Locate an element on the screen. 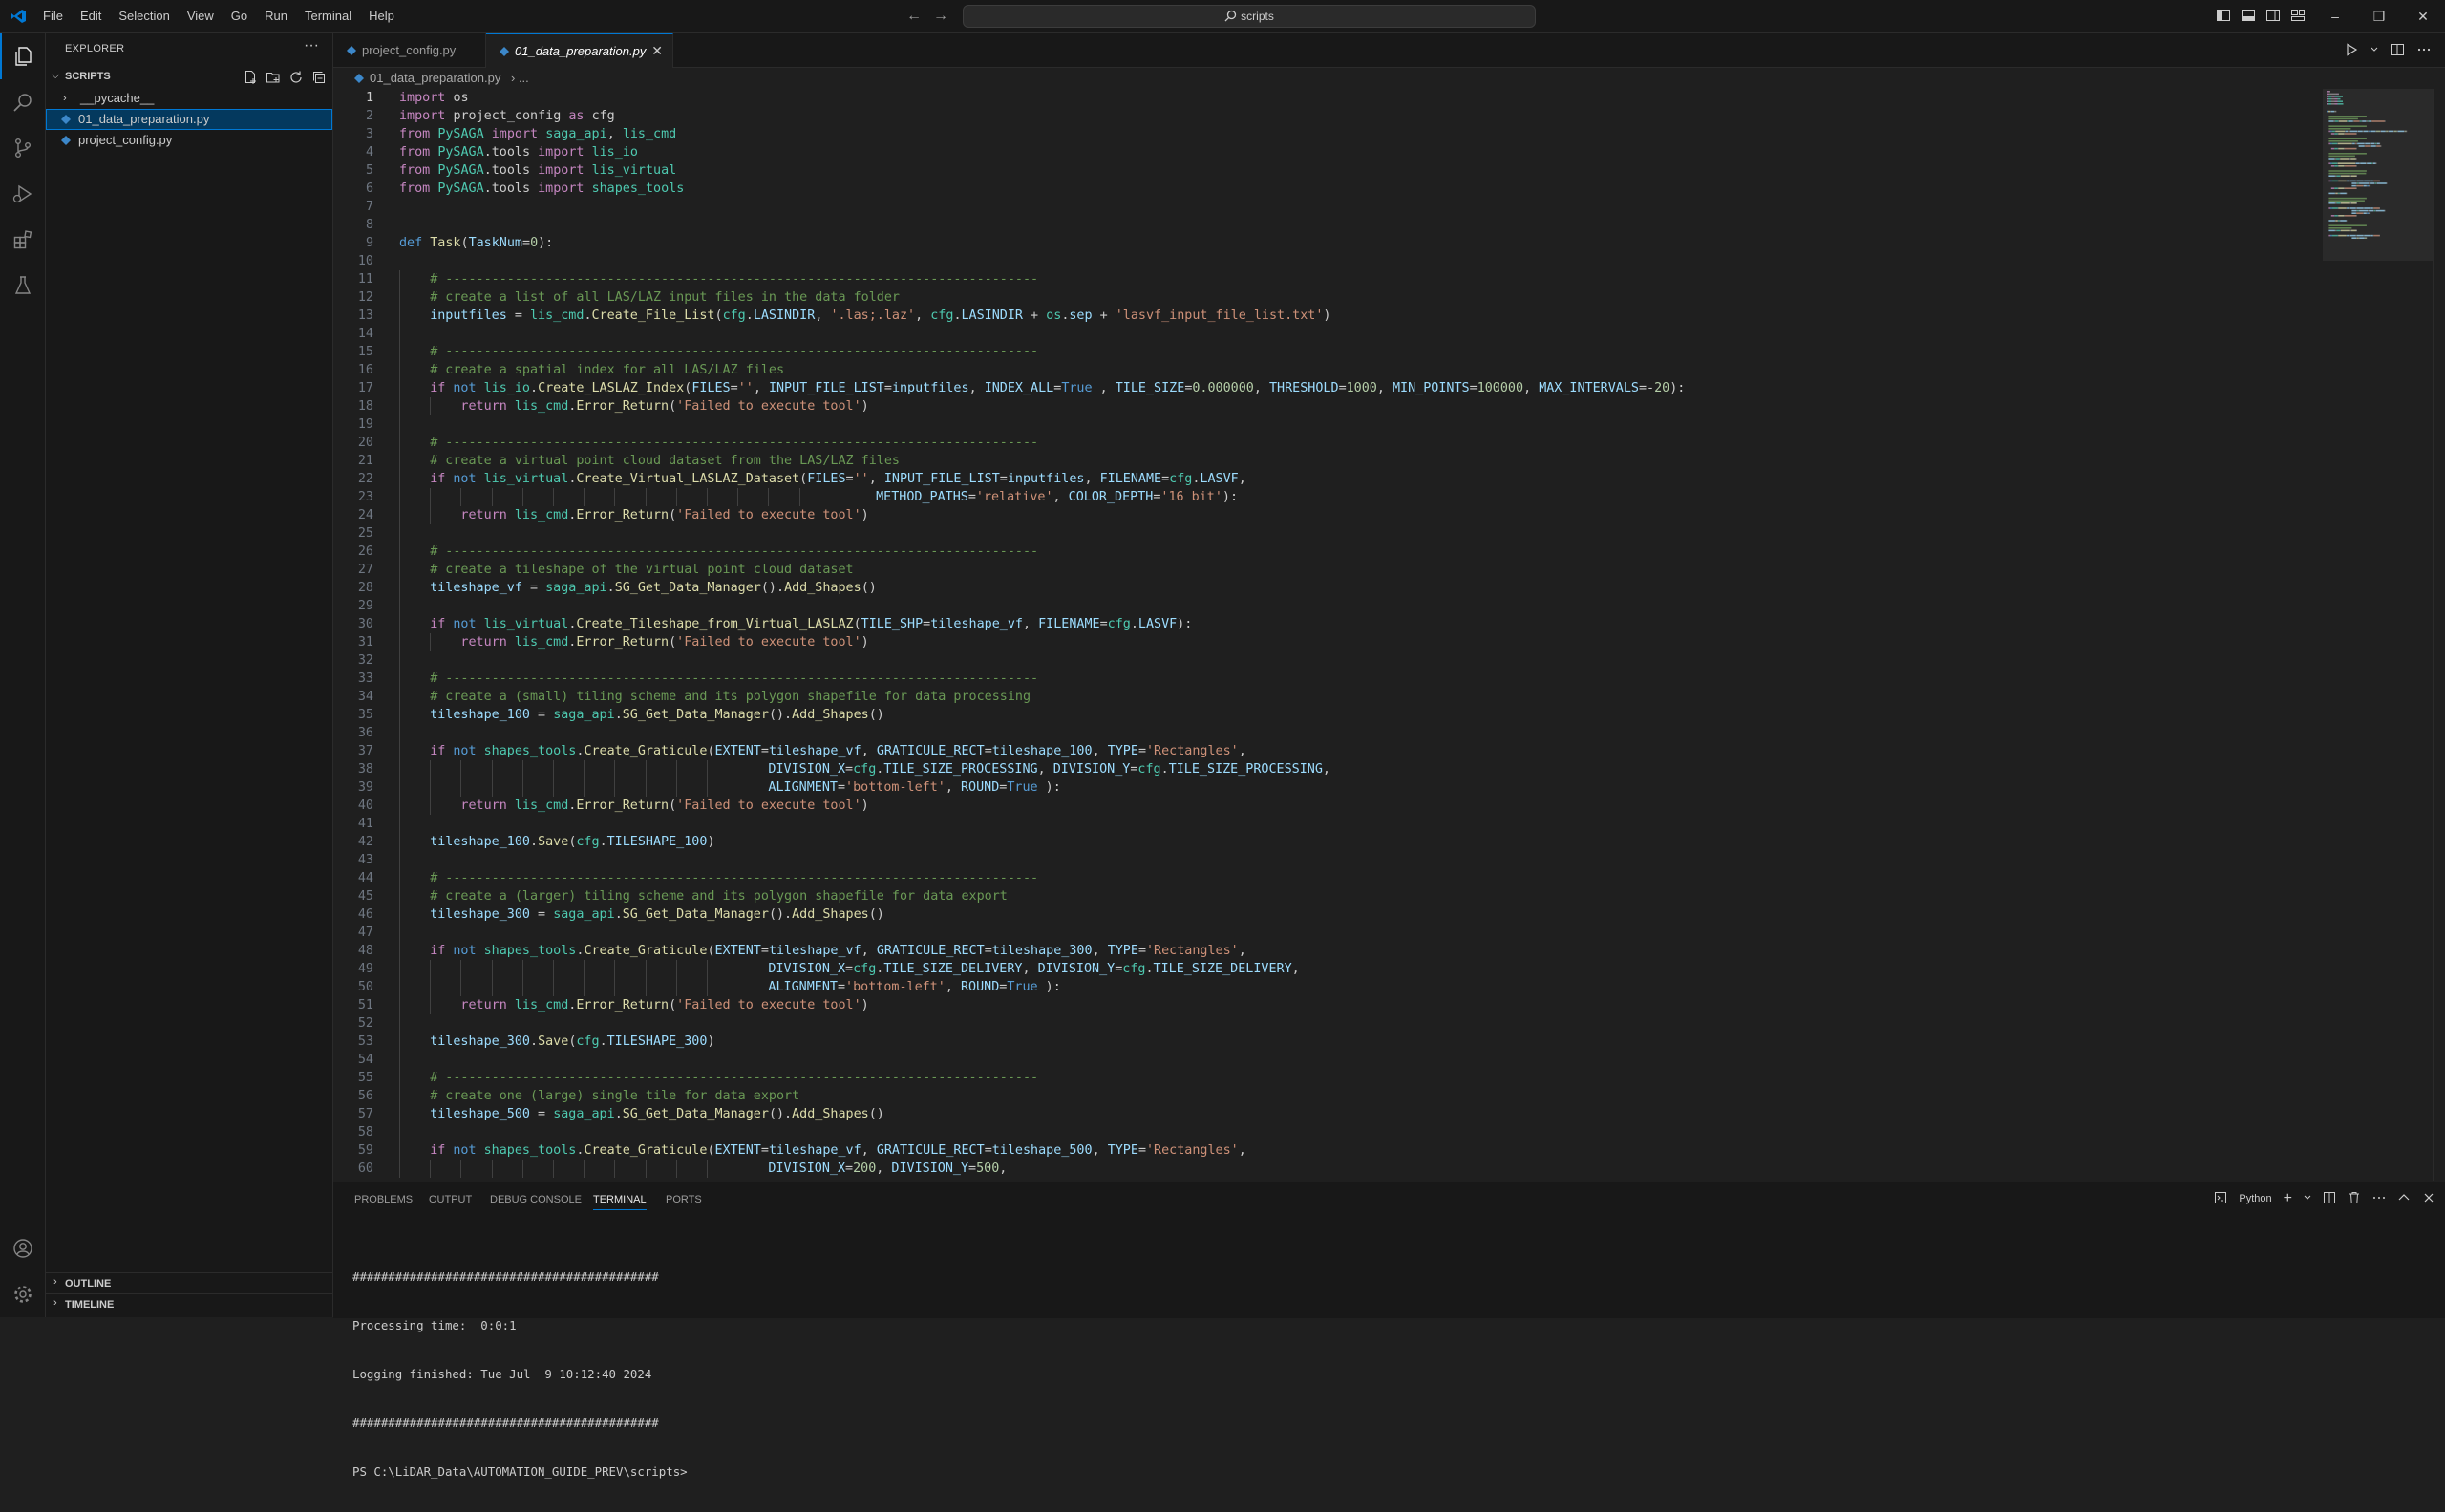 Image resolution: width=2445 pixels, height=1512 pixels. menu-view: View is located at coordinates (201, 16).